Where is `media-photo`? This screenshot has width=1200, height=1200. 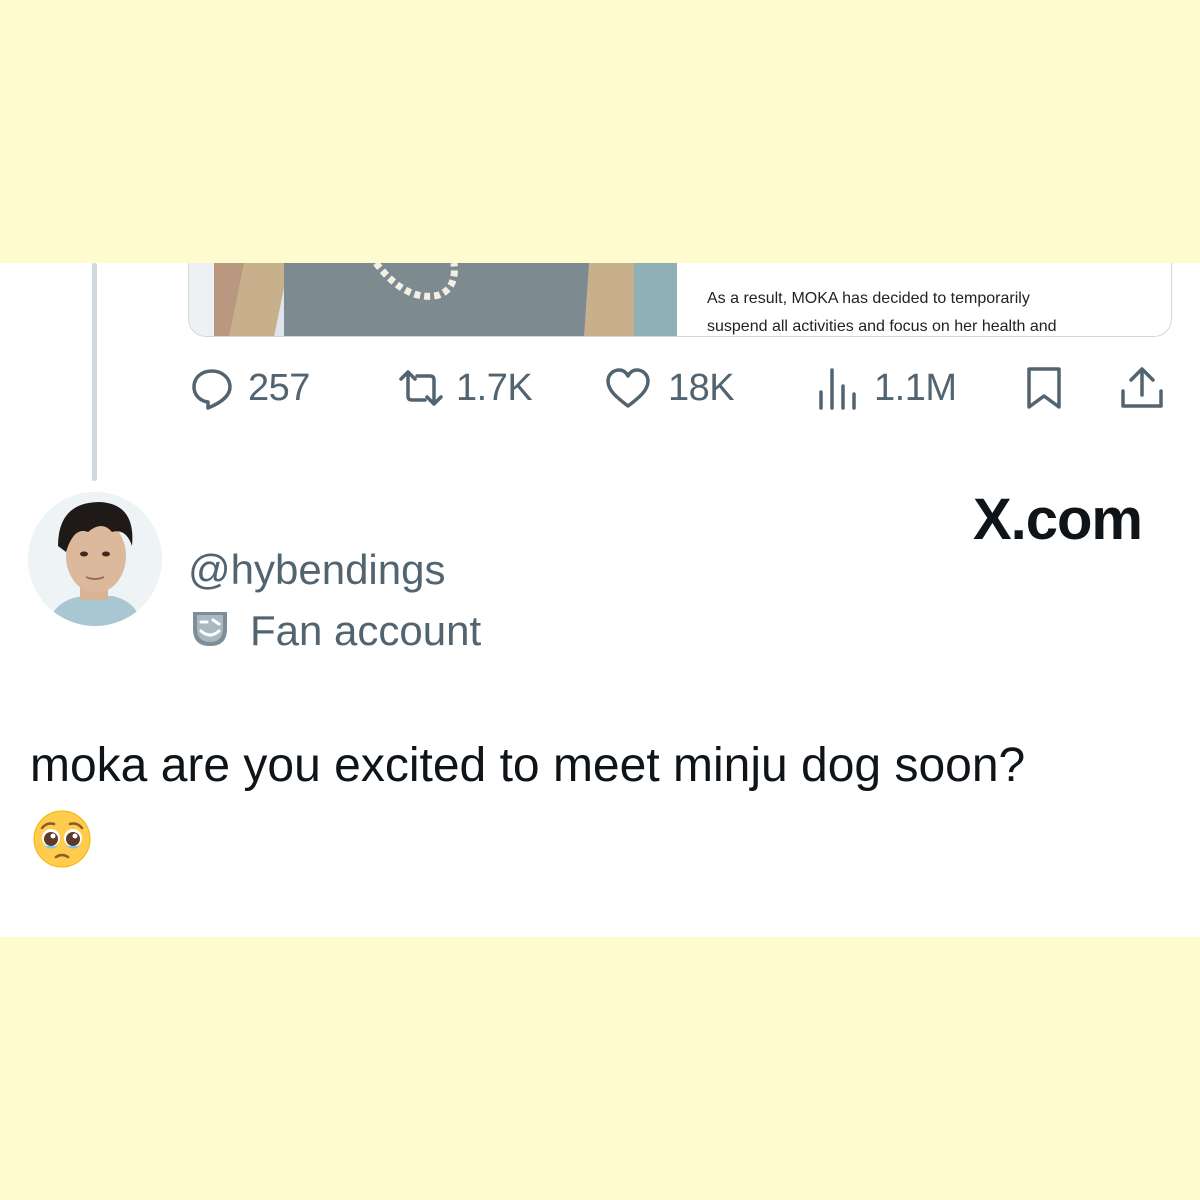
media-photo is located at coordinates (433, 299).